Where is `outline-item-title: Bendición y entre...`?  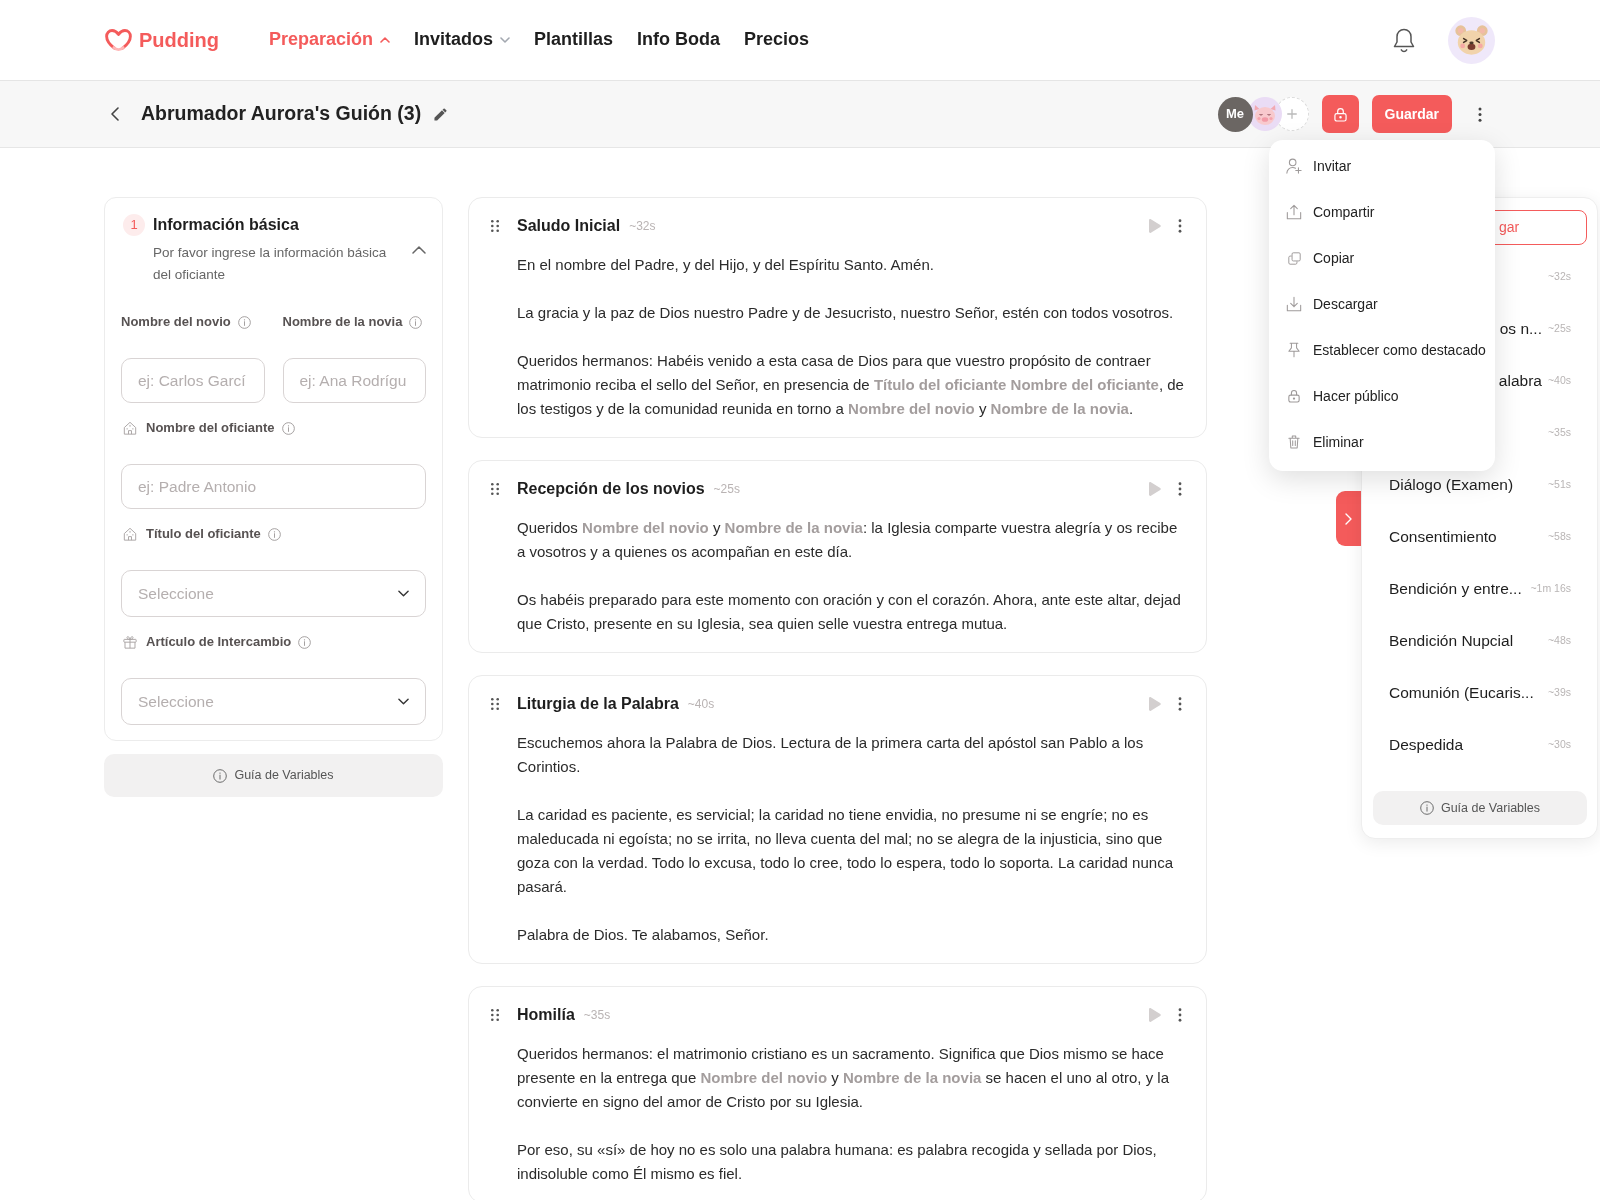
outline-item-title: Bendición y entre... is located at coordinates (1455, 589).